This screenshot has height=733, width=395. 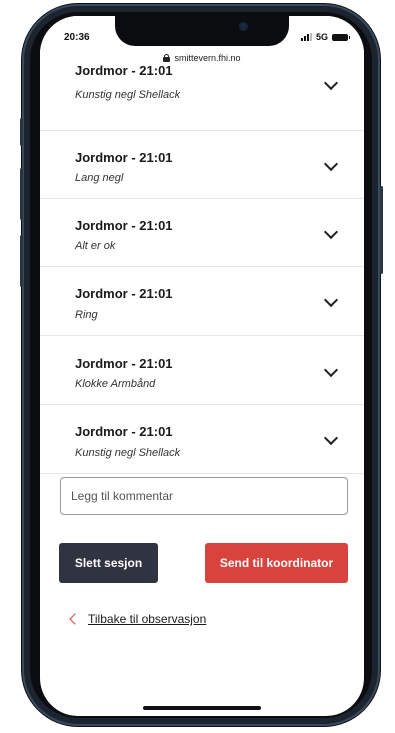 I want to click on signal-icon, so click(x=306, y=37).